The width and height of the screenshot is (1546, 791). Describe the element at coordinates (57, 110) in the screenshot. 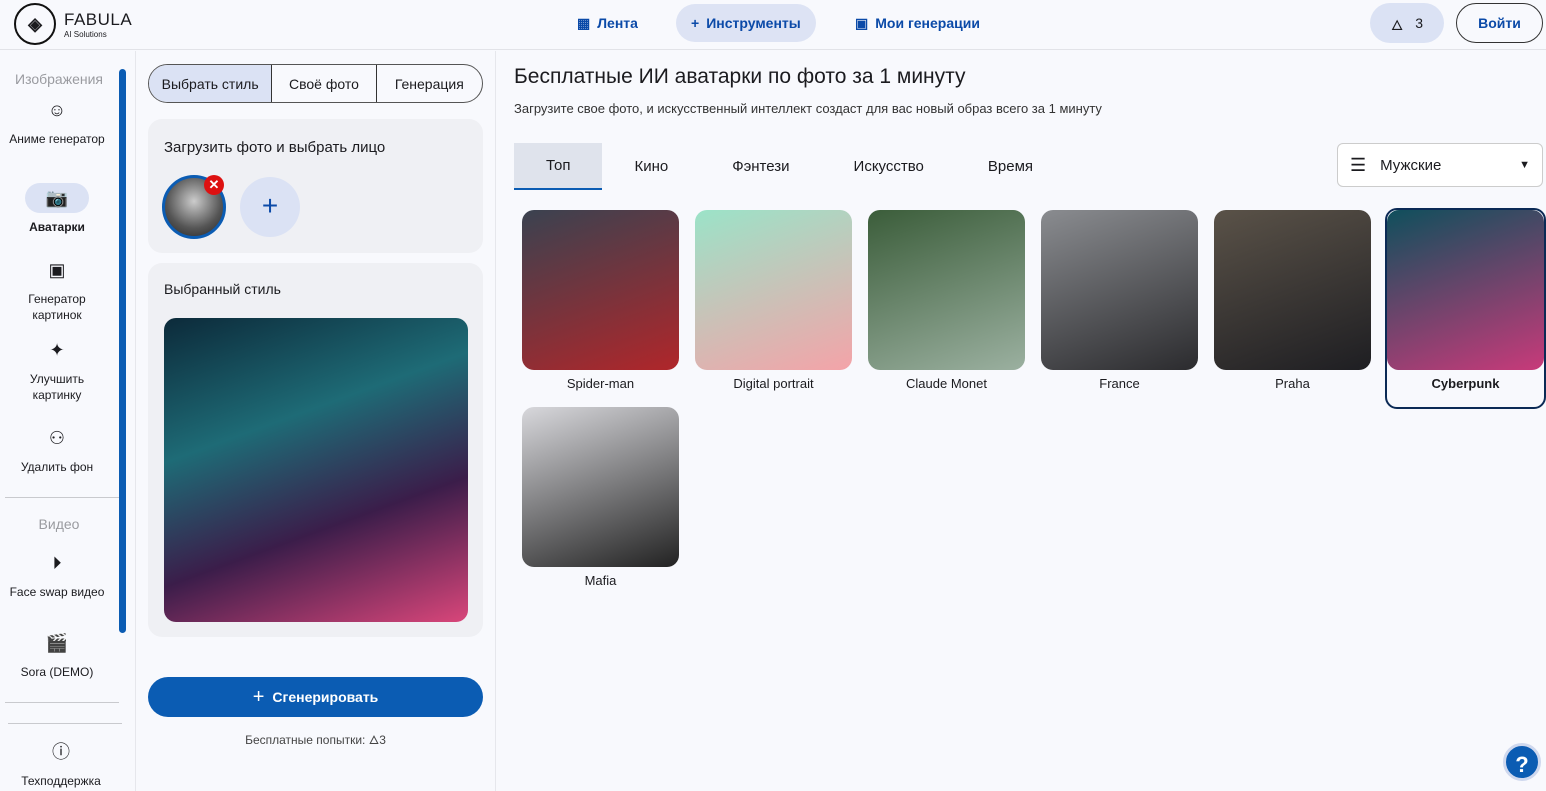

I see `anime-icon: ☺` at that location.